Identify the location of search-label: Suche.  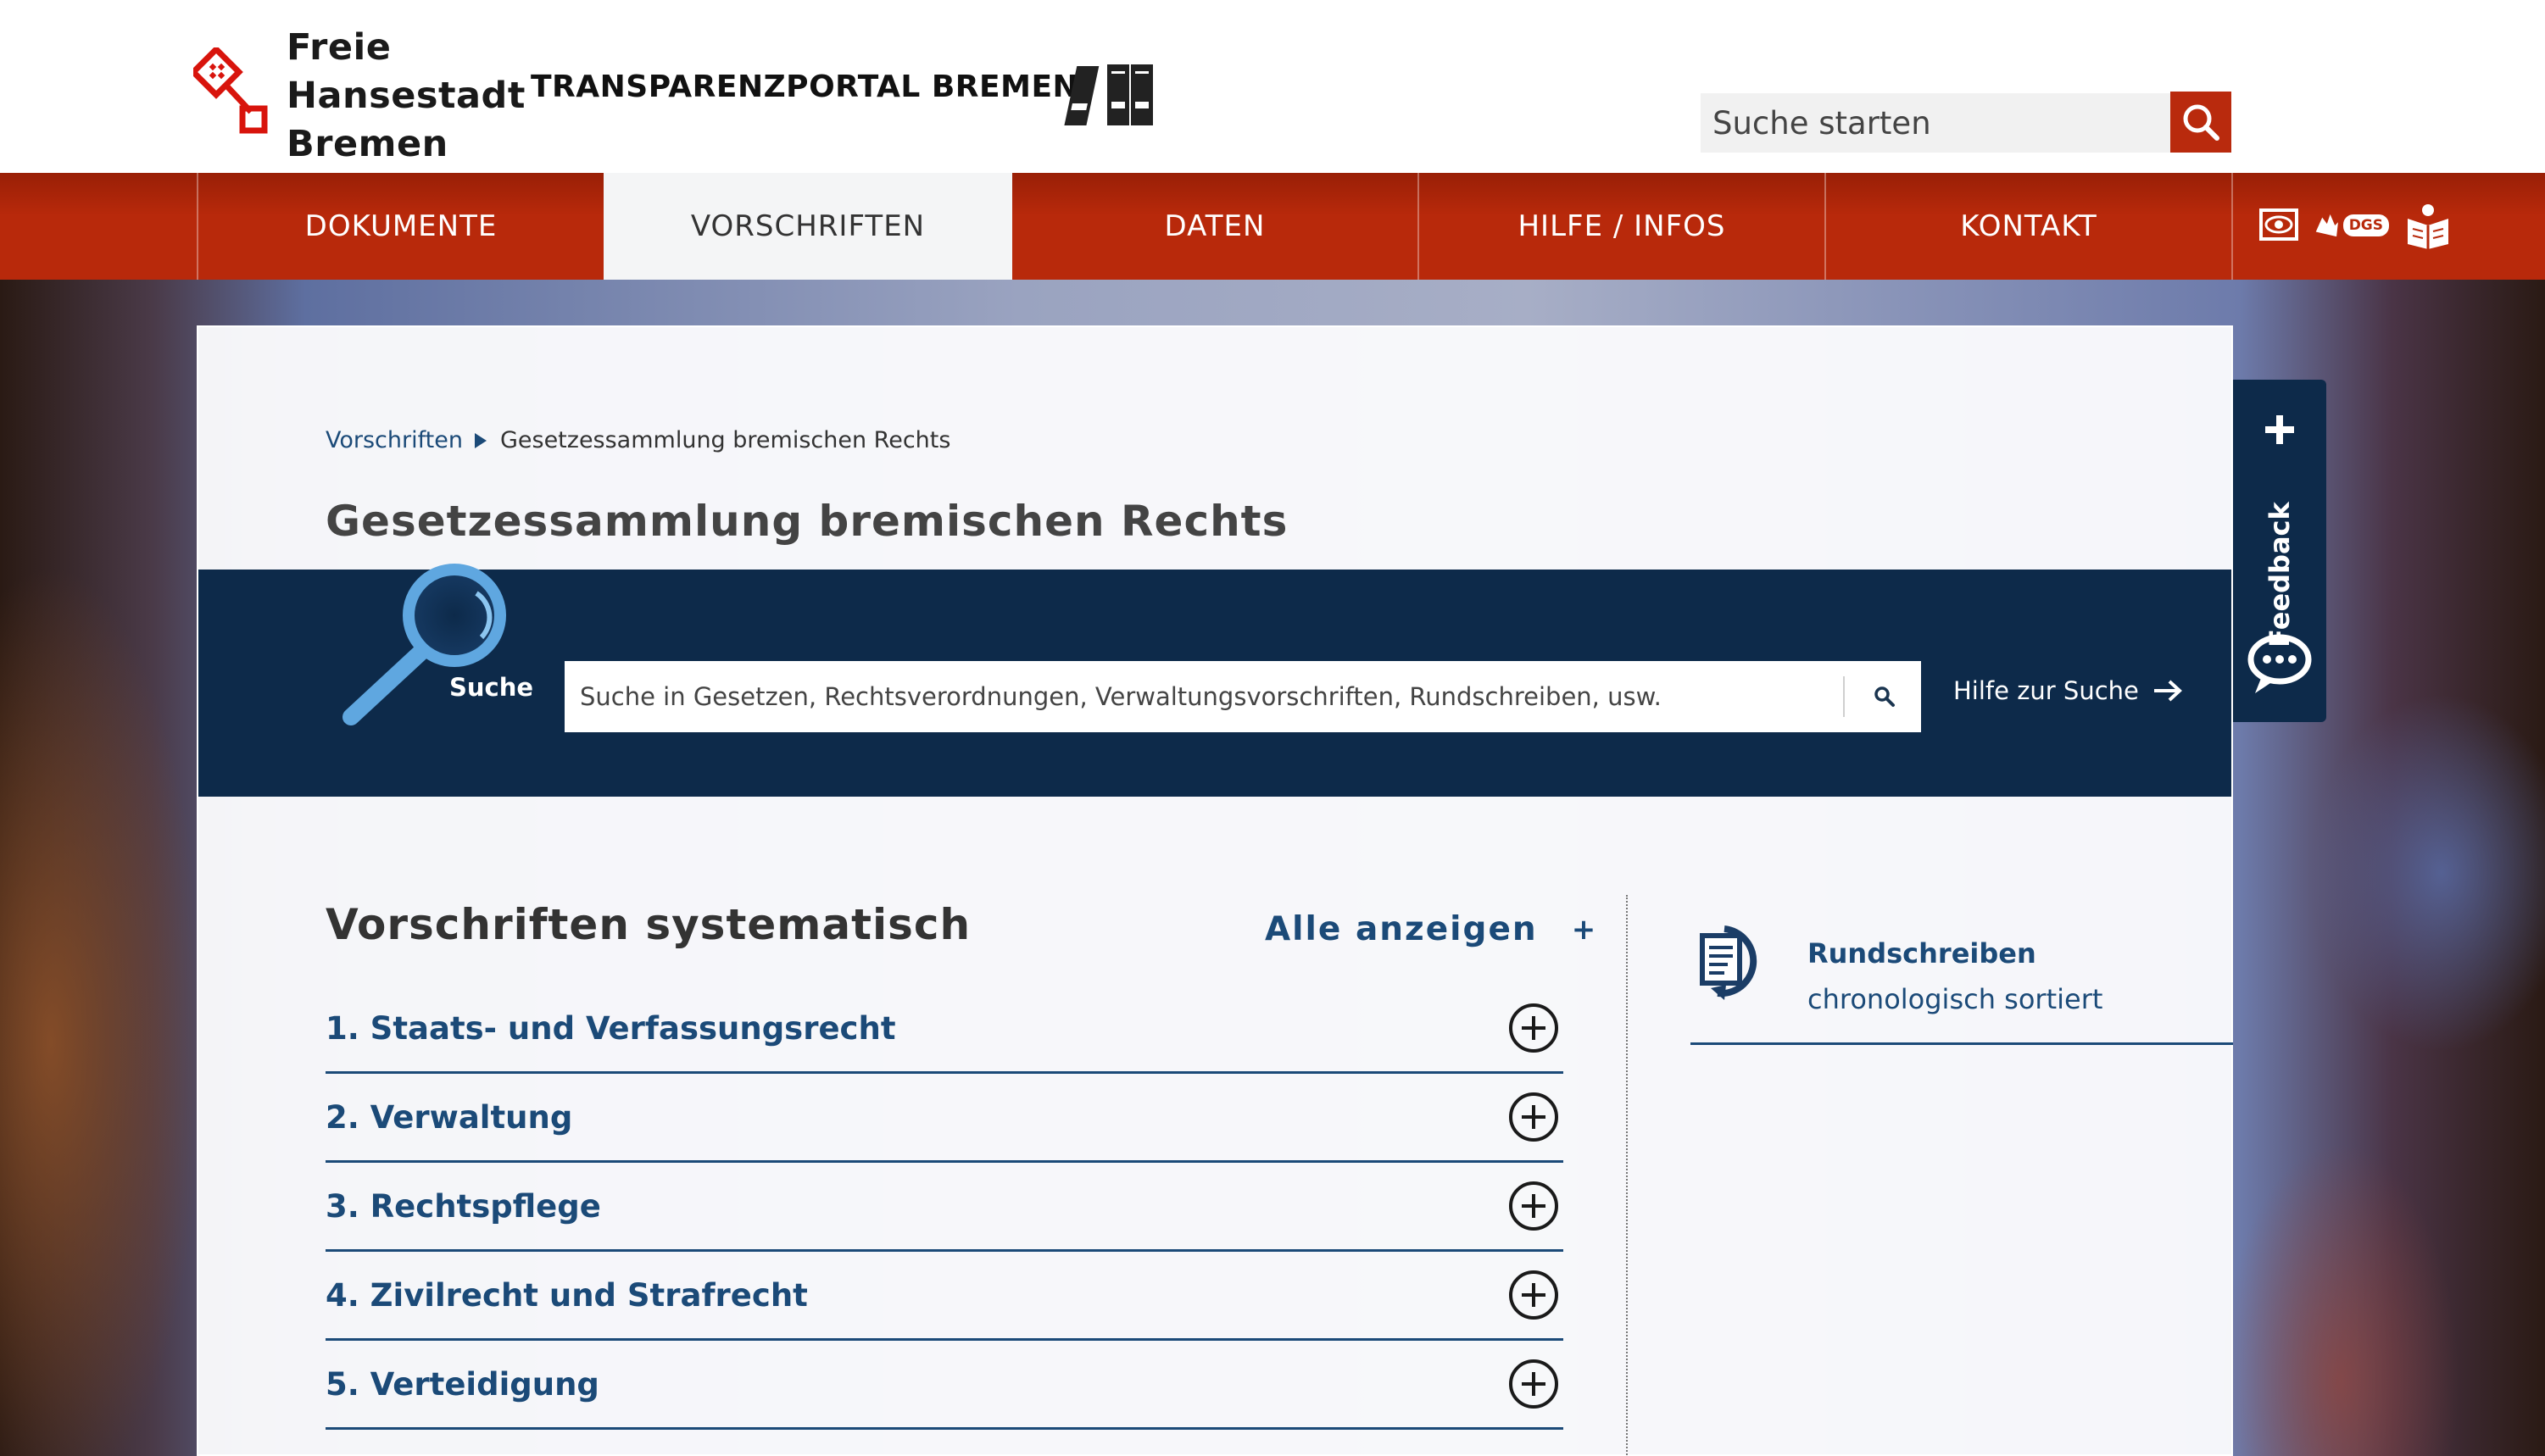
(491, 687).